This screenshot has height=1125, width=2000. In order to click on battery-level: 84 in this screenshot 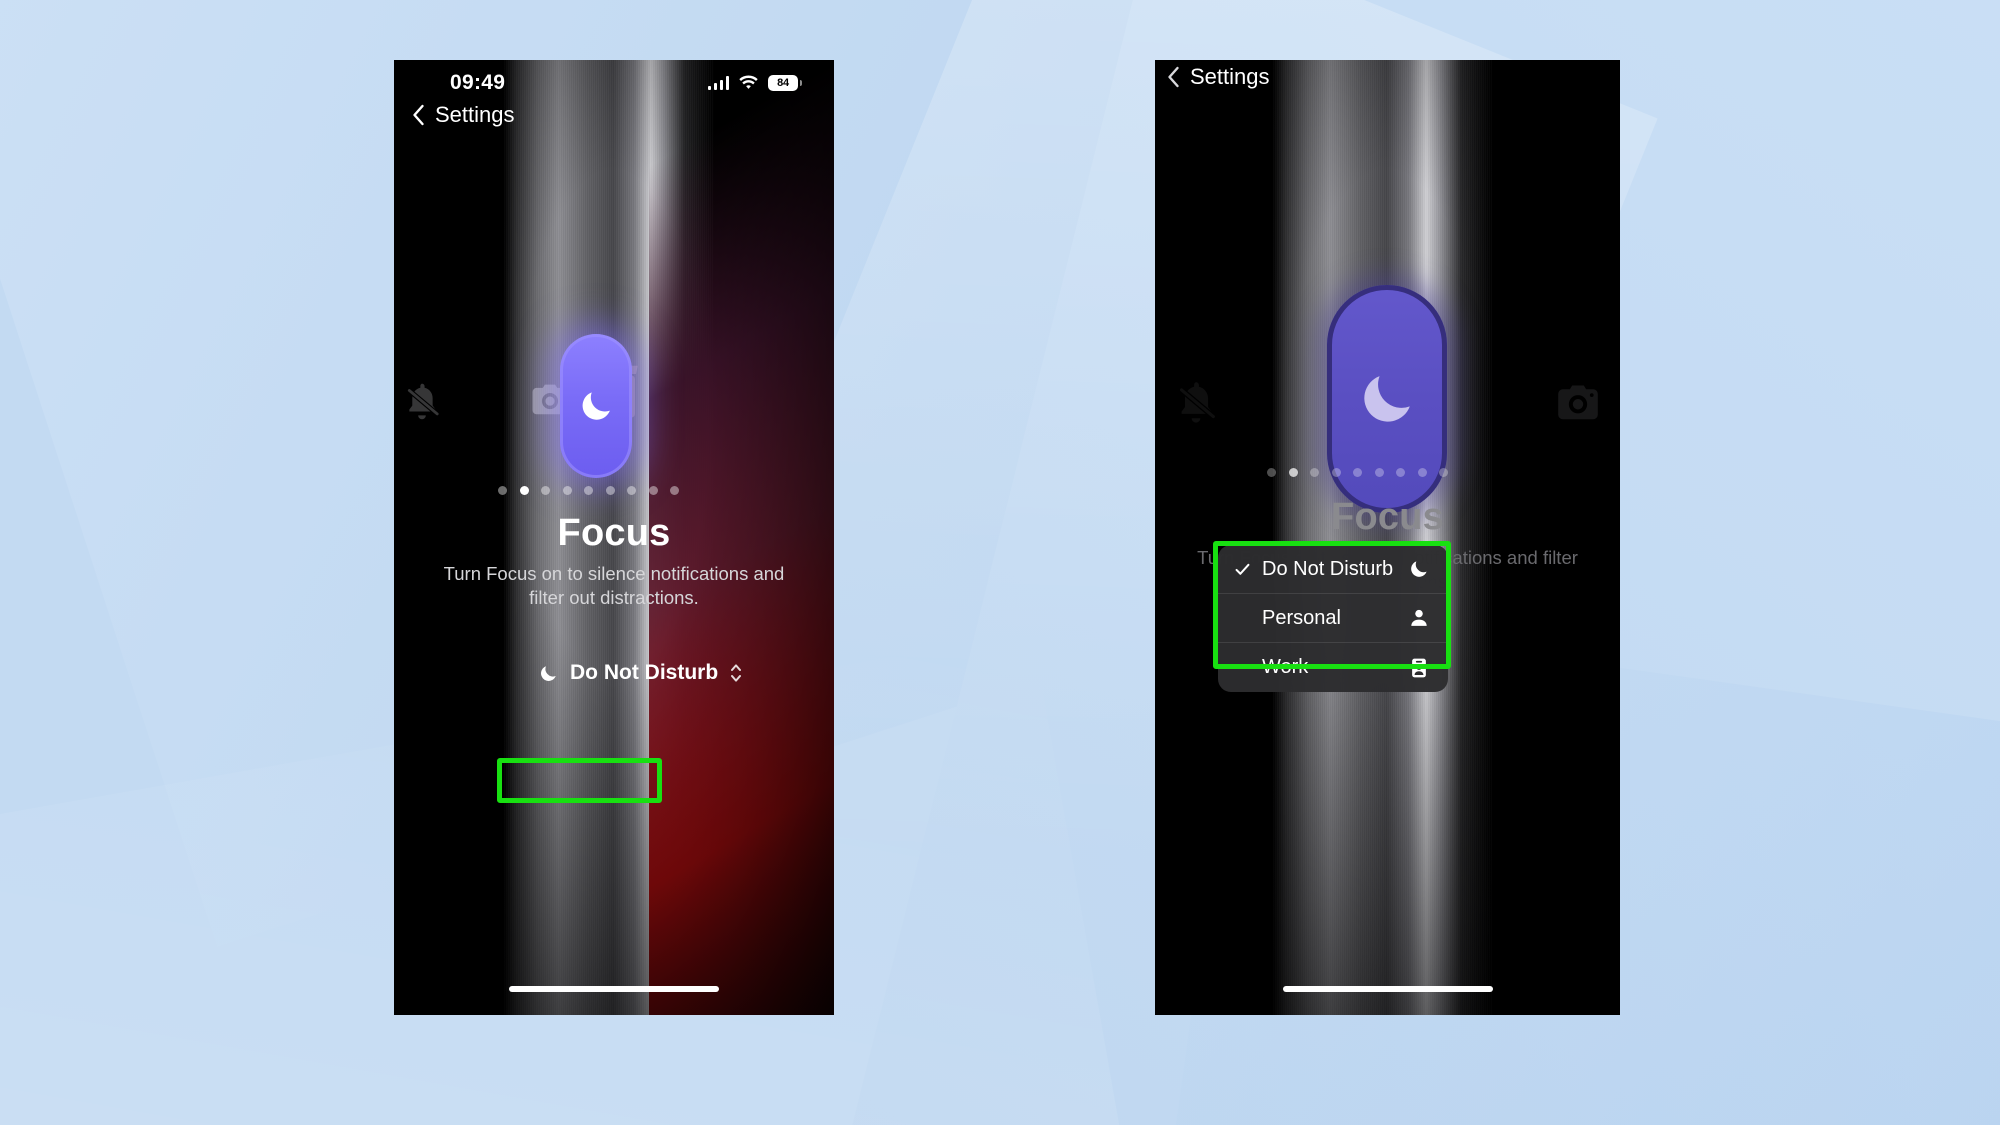, I will do `click(783, 83)`.